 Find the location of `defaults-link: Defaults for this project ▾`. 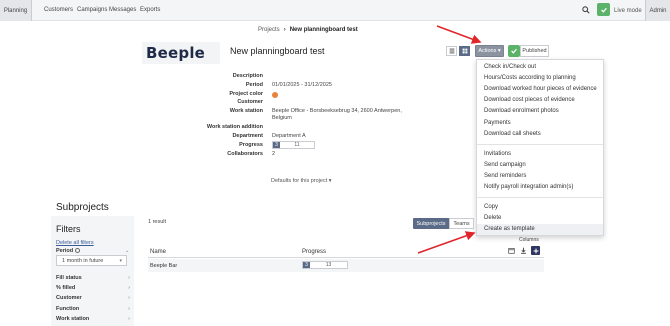

defaults-link: Defaults for this project ▾ is located at coordinates (301, 181).